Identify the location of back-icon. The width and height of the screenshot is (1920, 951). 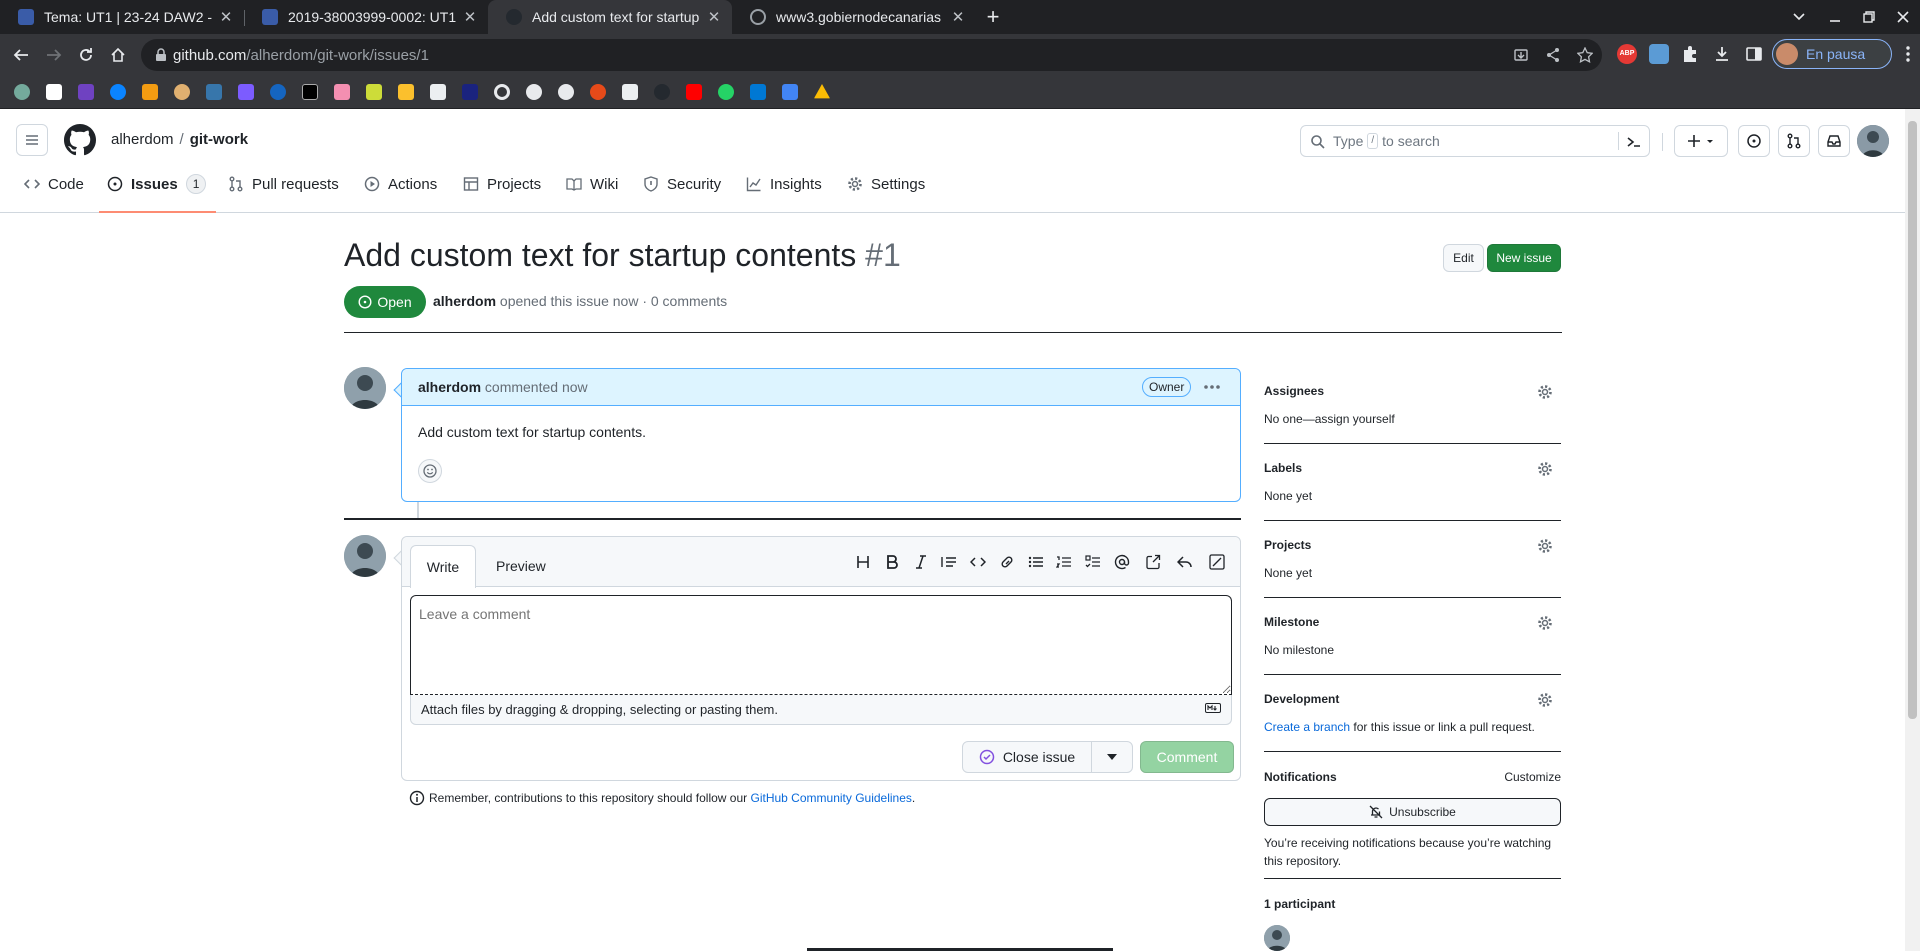
(21, 55).